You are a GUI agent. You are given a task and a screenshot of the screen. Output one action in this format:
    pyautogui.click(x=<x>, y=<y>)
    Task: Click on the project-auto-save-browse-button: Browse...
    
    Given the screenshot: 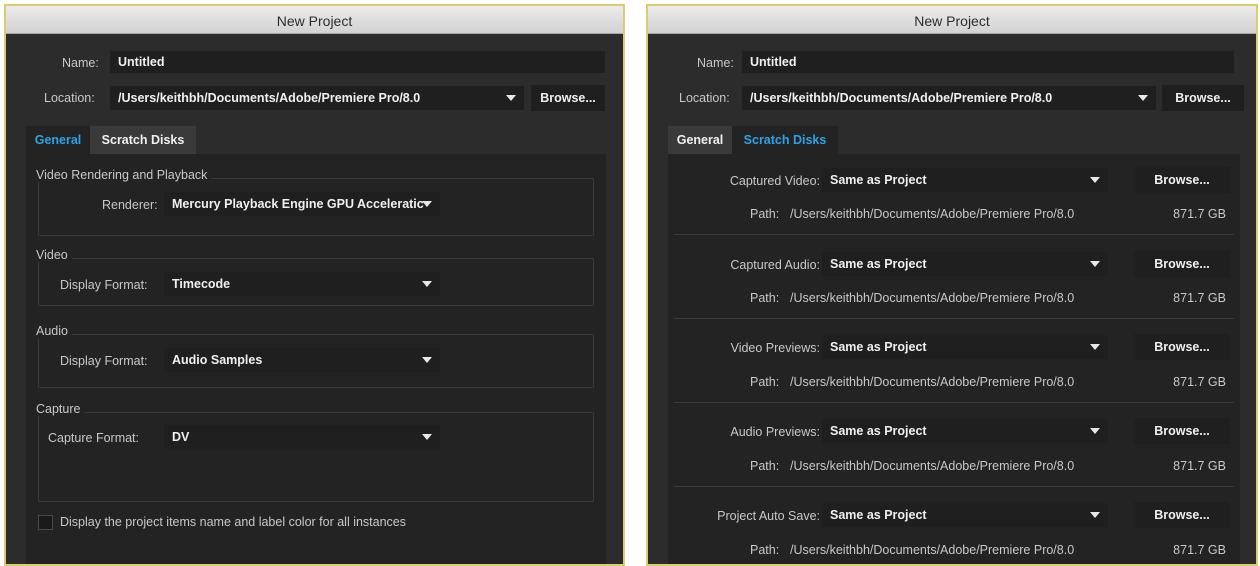 What is the action you would take?
    pyautogui.click(x=1182, y=515)
    